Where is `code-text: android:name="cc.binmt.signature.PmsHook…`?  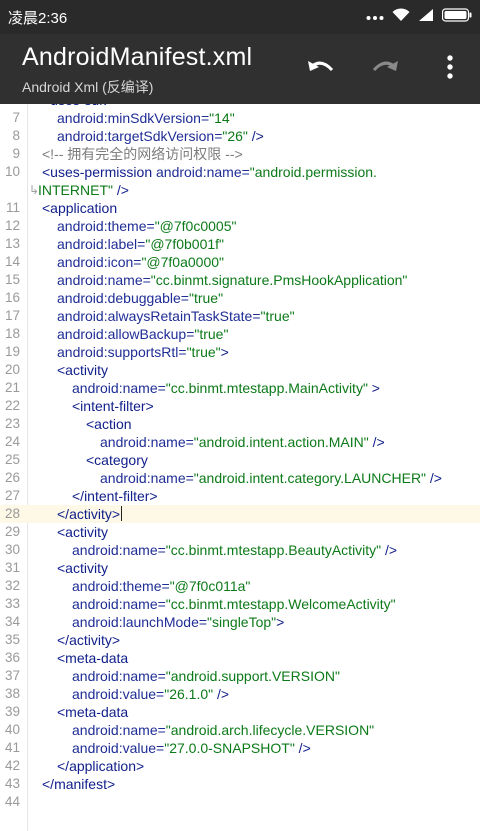 code-text: android:name="cc.binmt.signature.PmsHook… is located at coordinates (232, 280).